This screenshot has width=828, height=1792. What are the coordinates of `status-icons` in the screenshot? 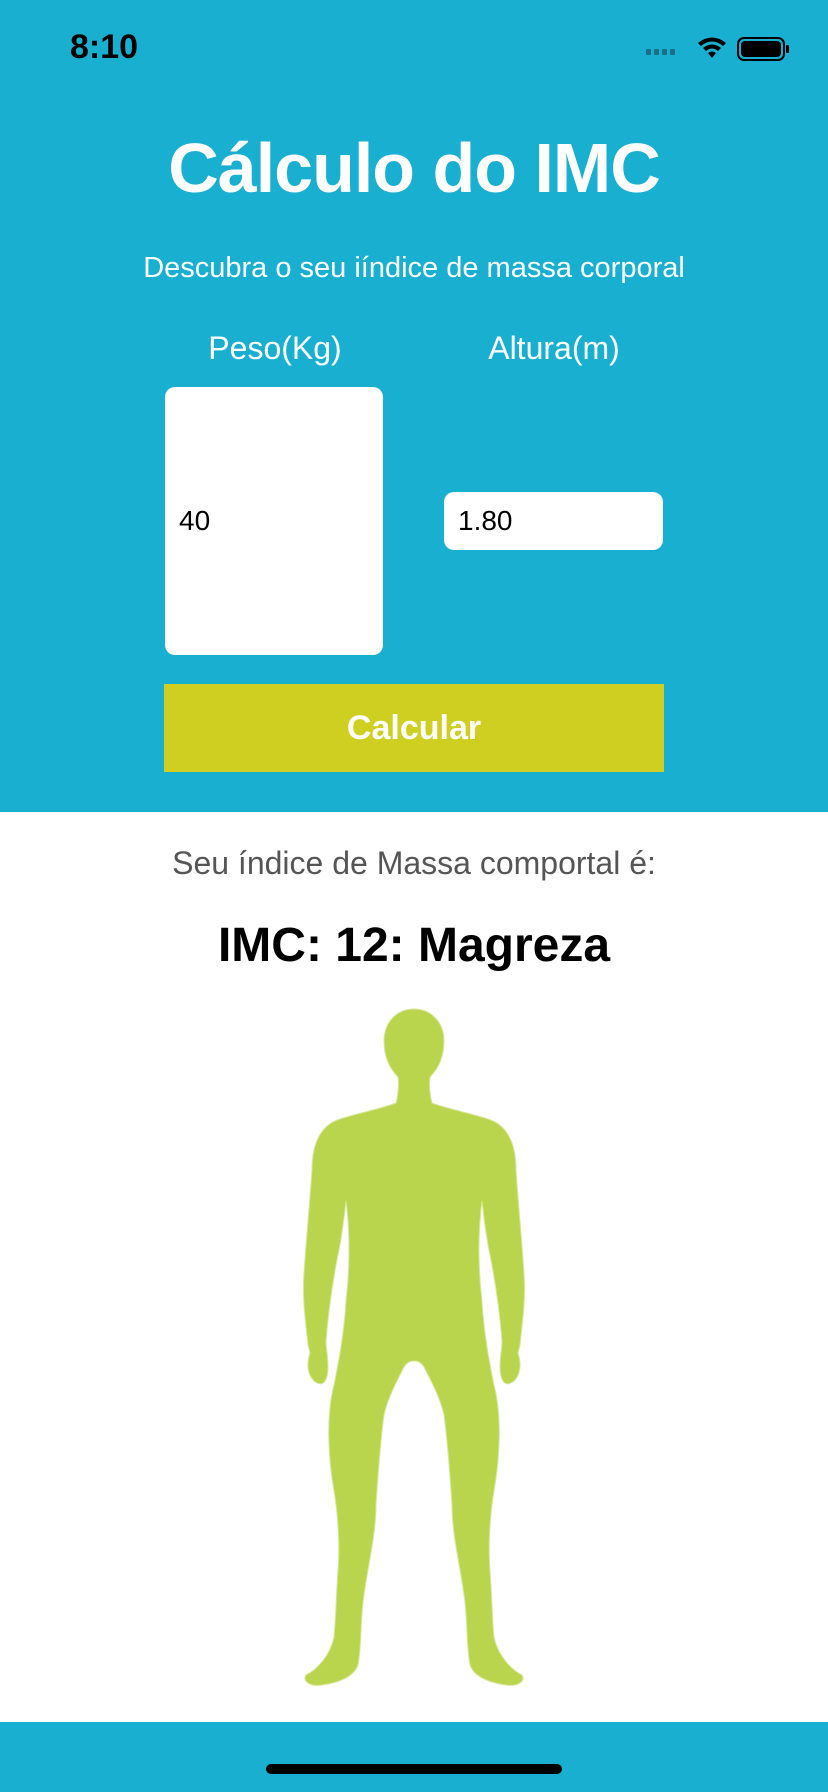 It's located at (717, 49).